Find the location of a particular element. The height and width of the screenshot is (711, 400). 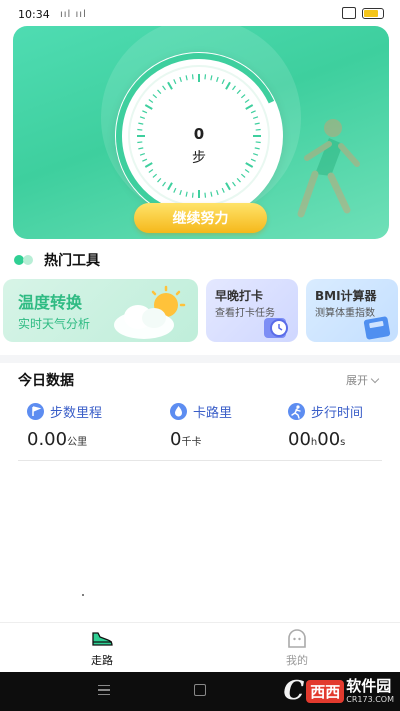

calories-unit: 千卡 is located at coordinates (191, 442).